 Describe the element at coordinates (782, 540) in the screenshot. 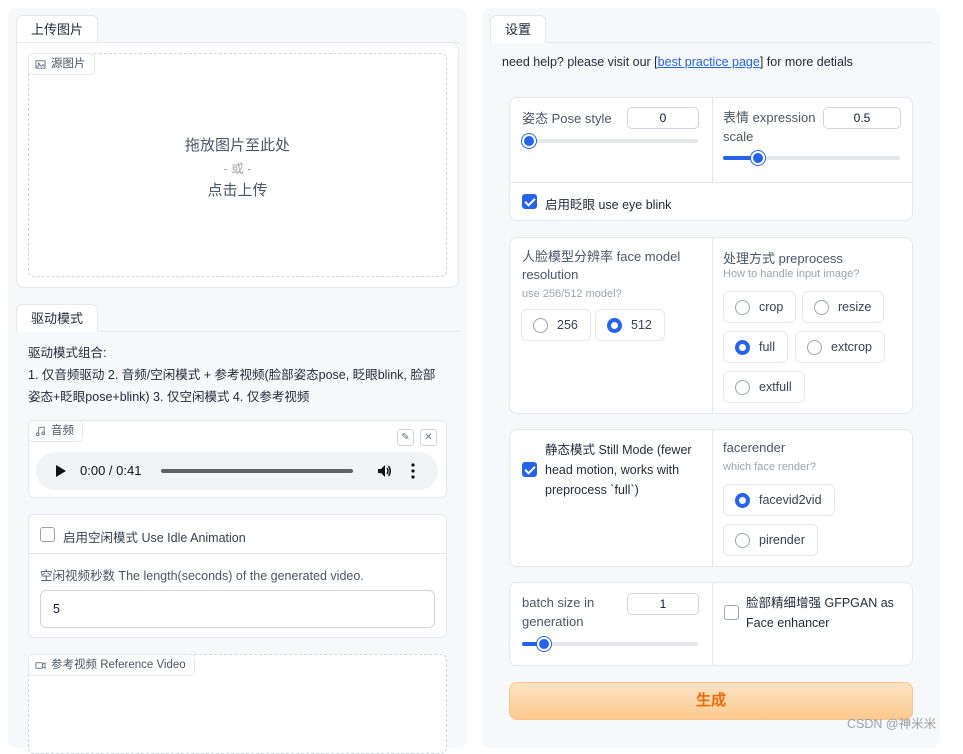

I see `option-label: pirender` at that location.